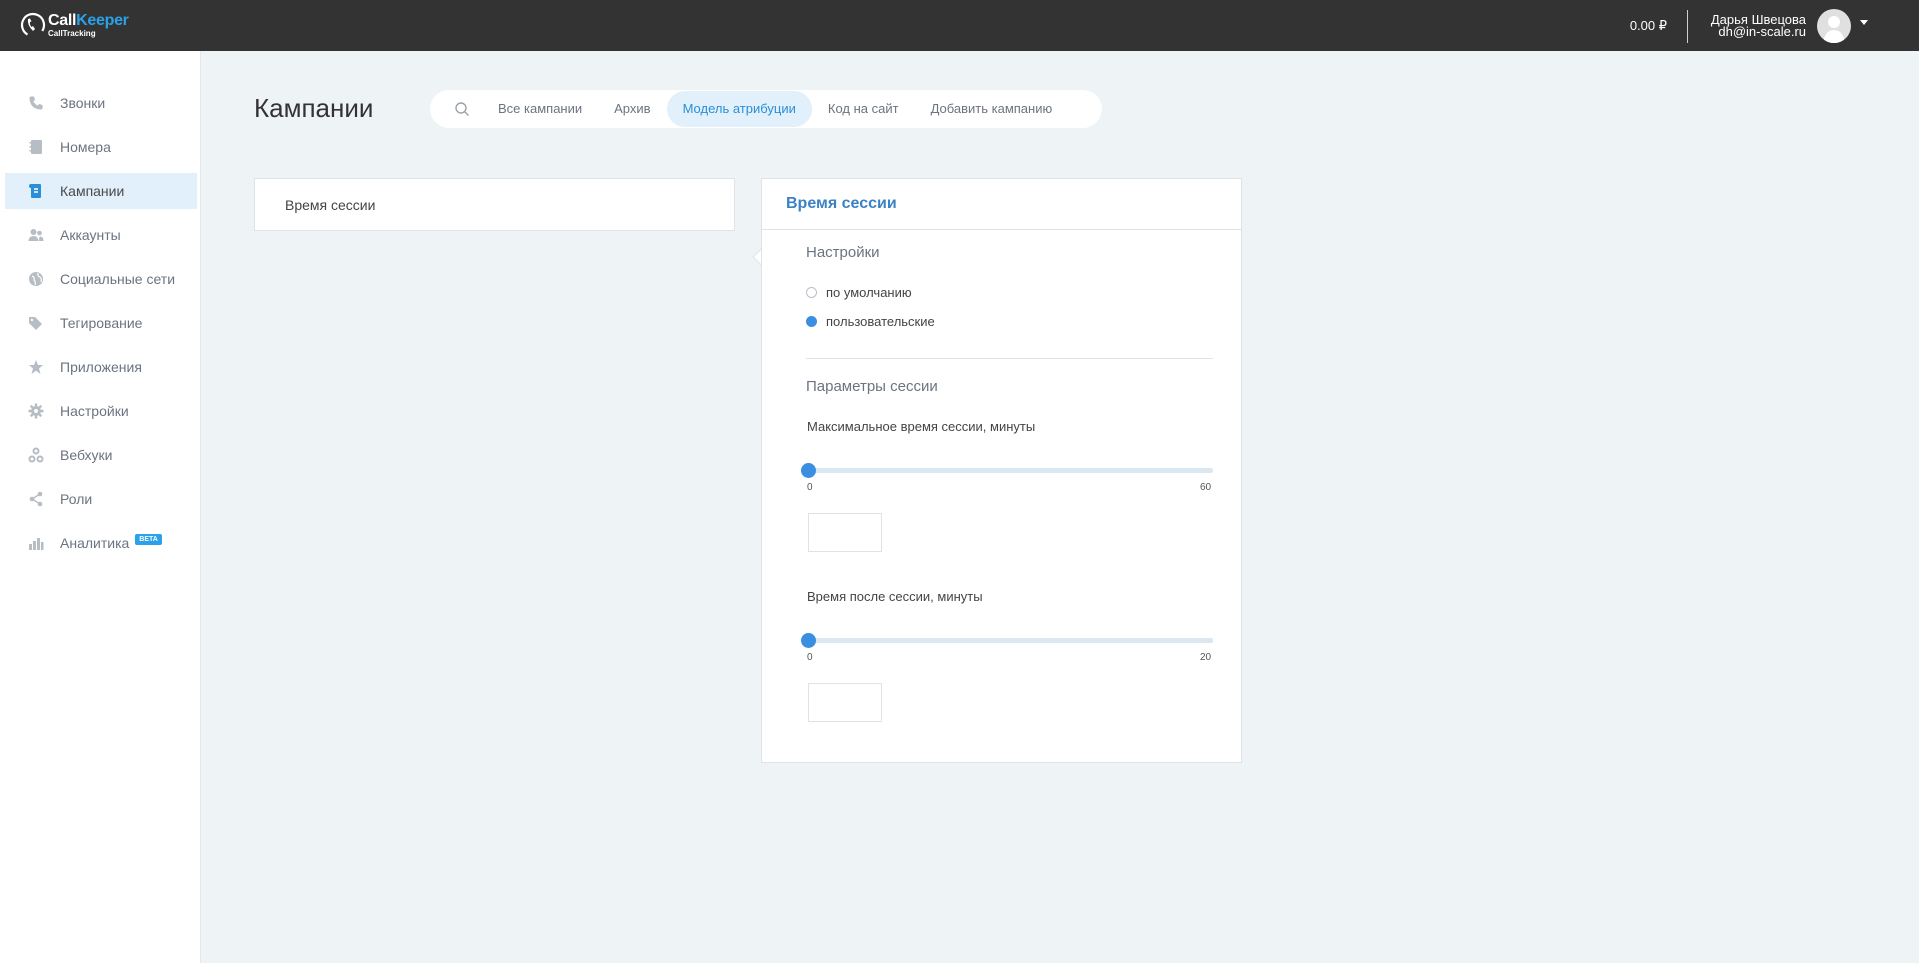 The image size is (1919, 963). I want to click on chart-icon, so click(36, 543).